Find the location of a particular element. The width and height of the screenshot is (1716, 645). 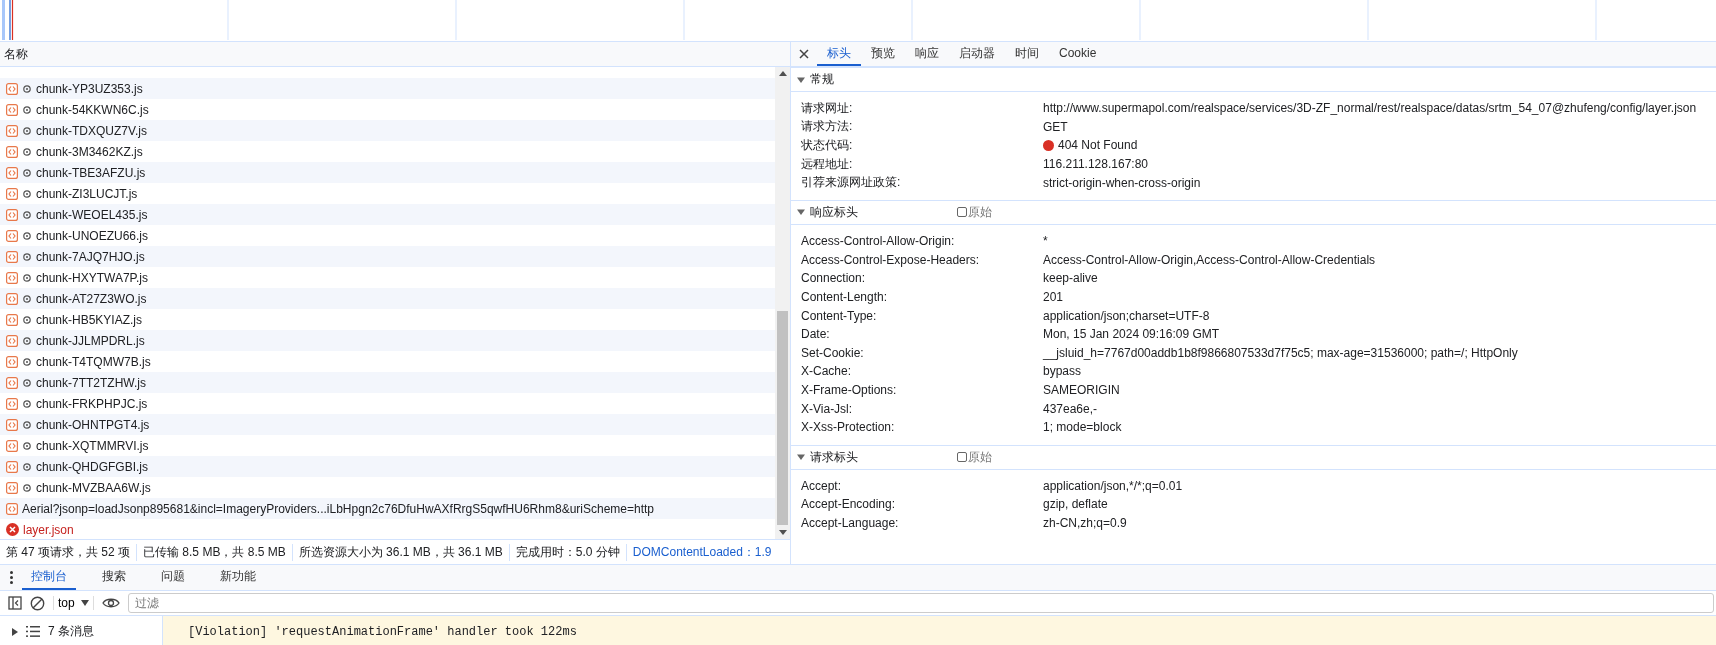

status-dot-icon is located at coordinates (1048, 145).